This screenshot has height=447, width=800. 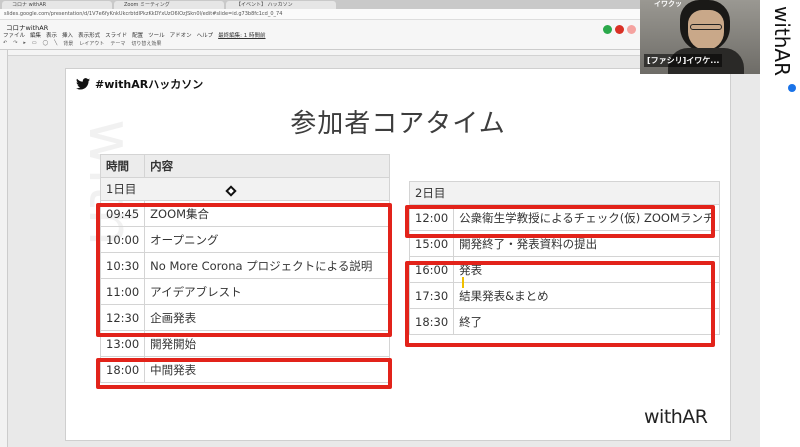 I want to click on toolbar-theme-button: テーマ, so click(x=117, y=44).